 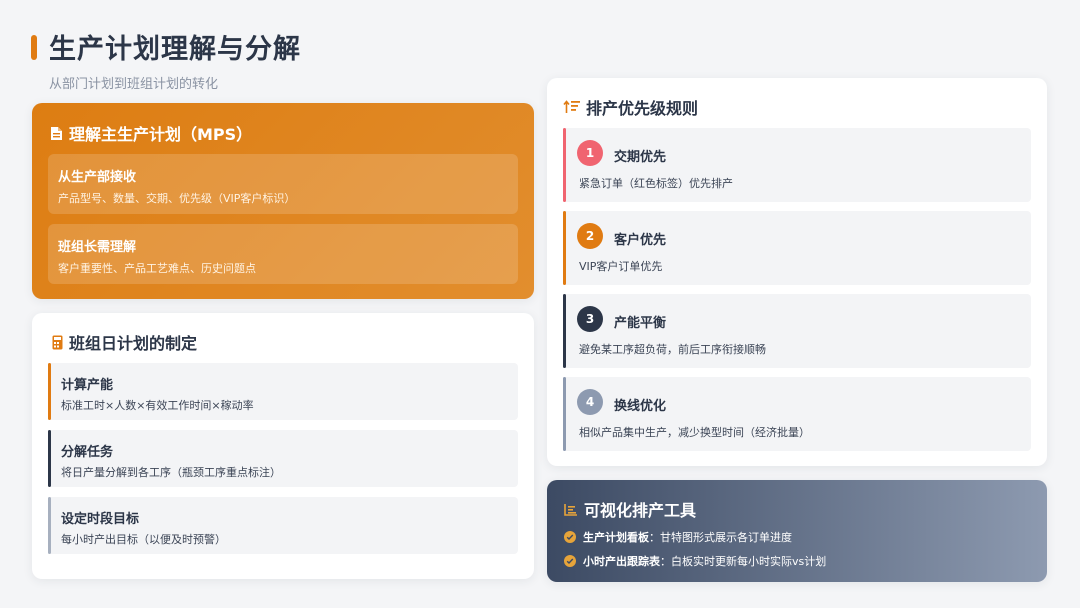 I want to click on priority-rules-header: 排产优先级规则, so click(x=630, y=107).